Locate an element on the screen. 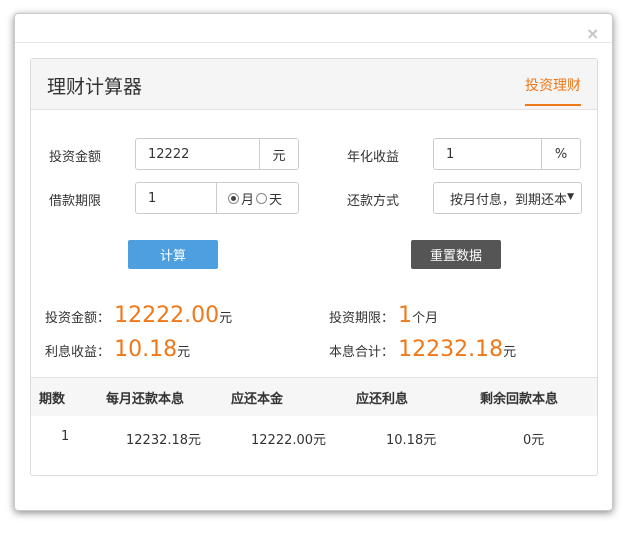 The width and height of the screenshot is (624, 533). tab-investment: 投资理财 is located at coordinates (553, 90).